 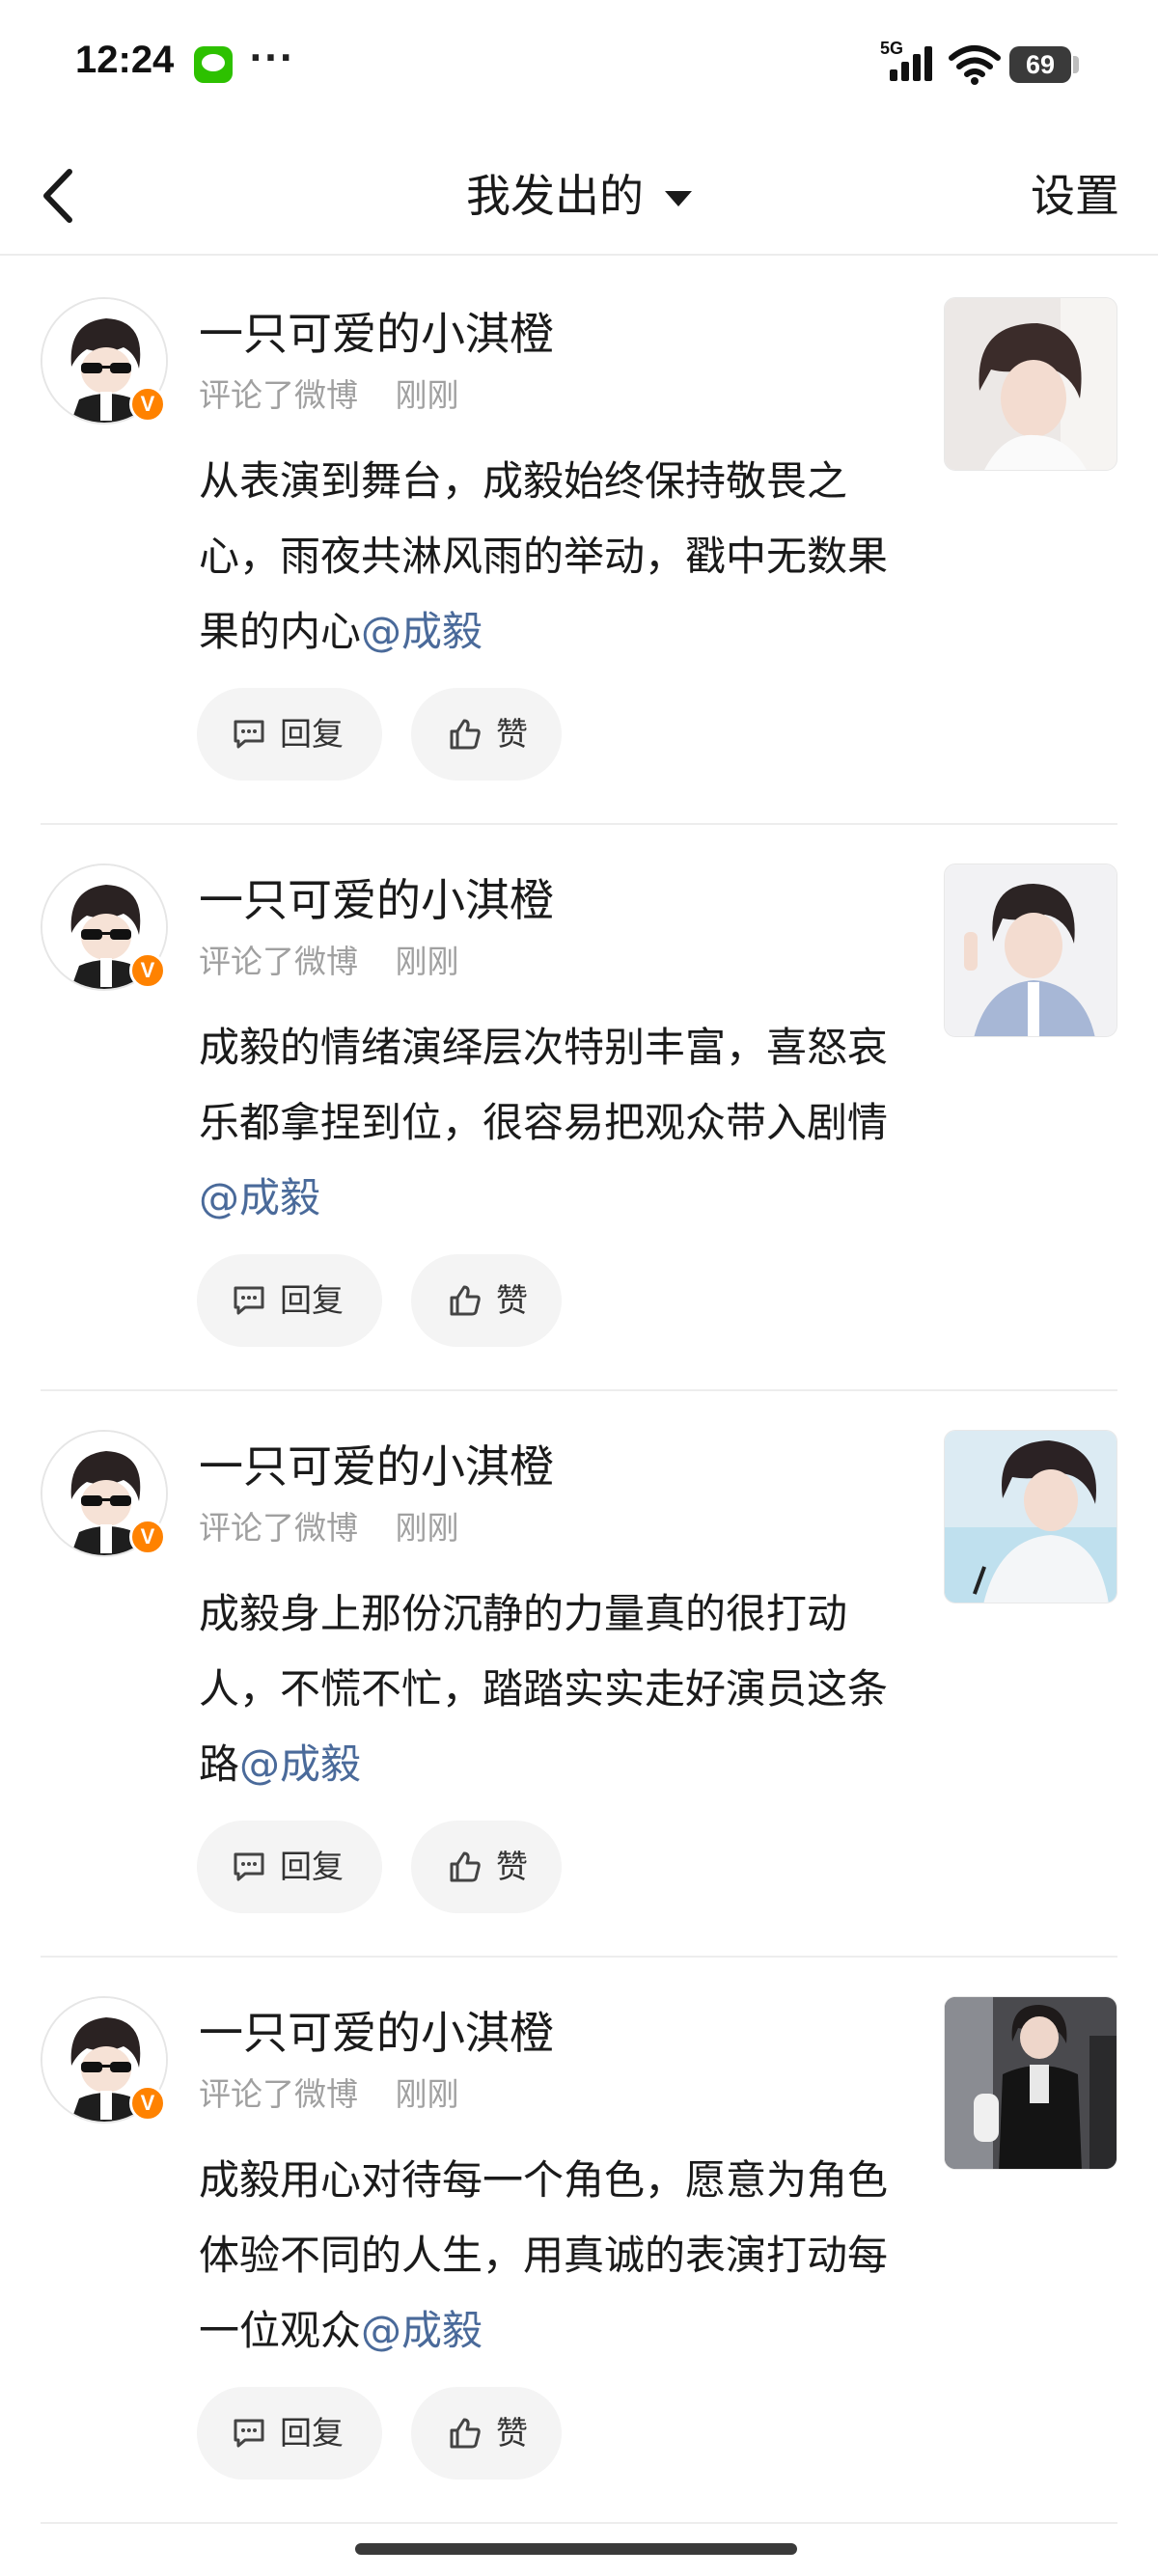 I want to click on divider, so click(x=579, y=2523).